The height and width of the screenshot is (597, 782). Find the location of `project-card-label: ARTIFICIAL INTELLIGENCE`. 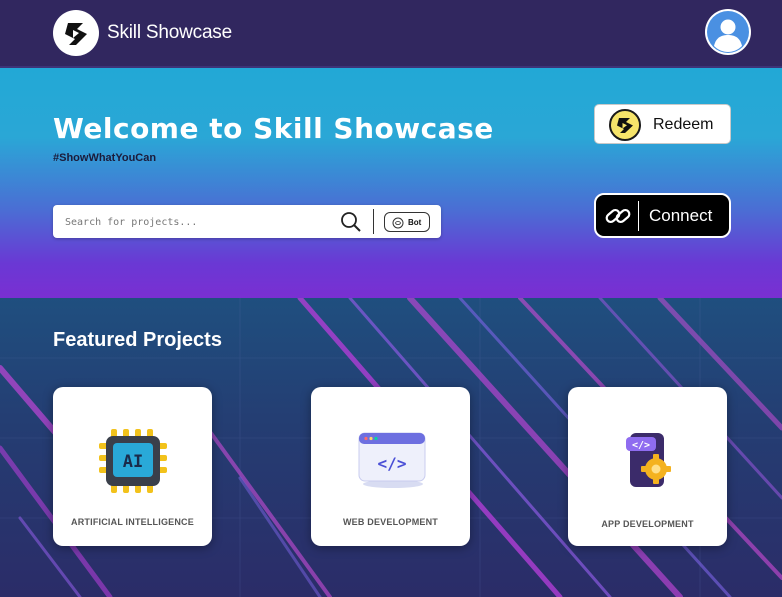

project-card-label: ARTIFICIAL INTELLIGENCE is located at coordinates (132, 522).